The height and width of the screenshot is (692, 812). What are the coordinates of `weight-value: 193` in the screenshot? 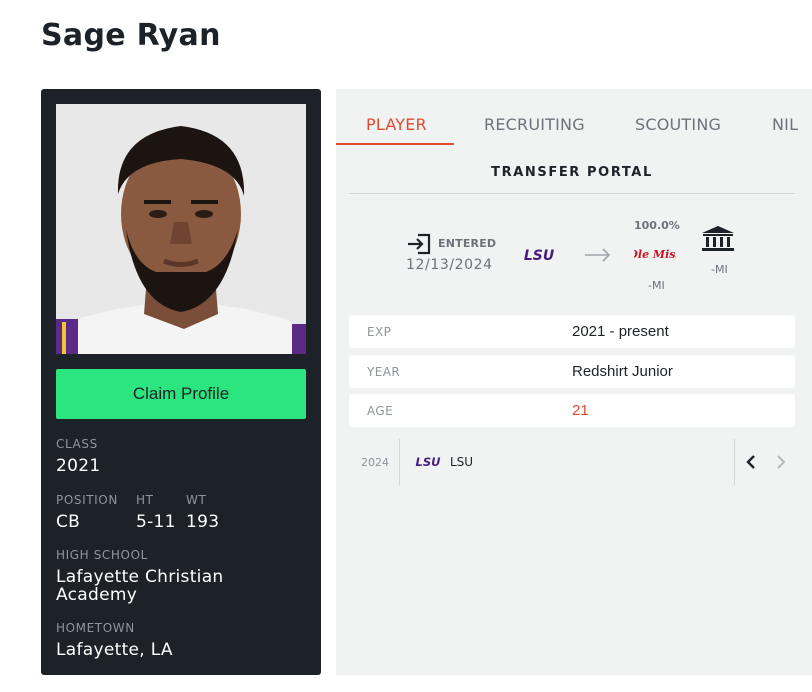 It's located at (203, 522).